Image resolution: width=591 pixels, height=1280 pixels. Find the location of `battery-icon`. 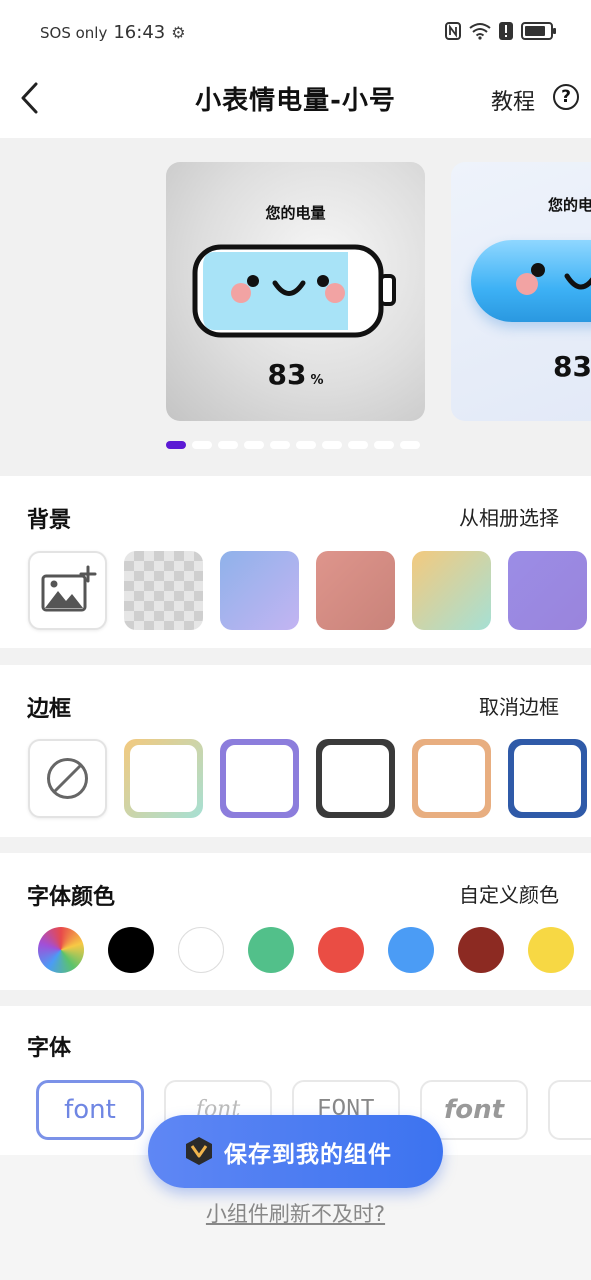

battery-icon is located at coordinates (538, 31).